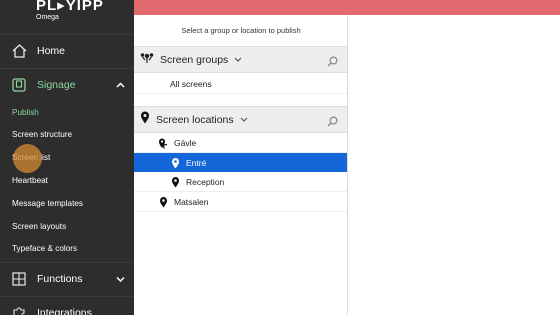 This screenshot has height=315, width=560. I want to click on submenu-screen-structure: Screen structure, so click(42, 134).